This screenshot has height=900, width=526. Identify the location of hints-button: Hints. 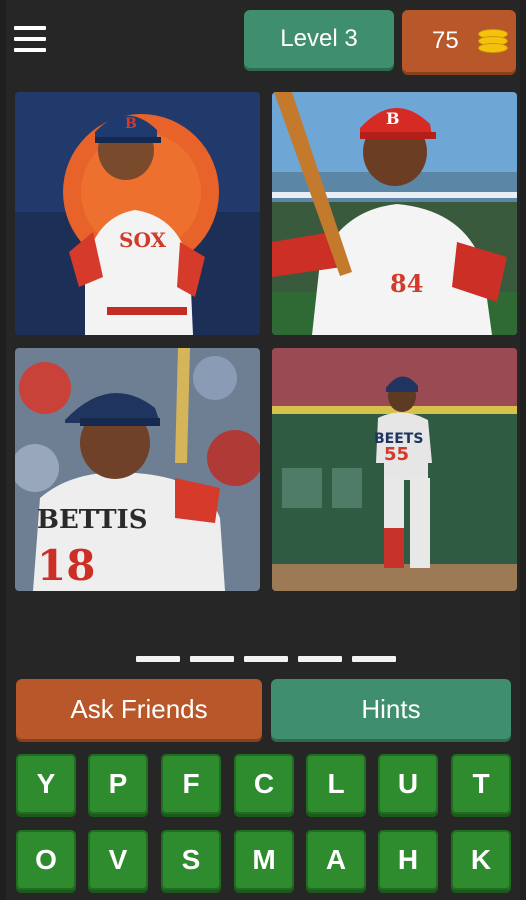
(391, 709).